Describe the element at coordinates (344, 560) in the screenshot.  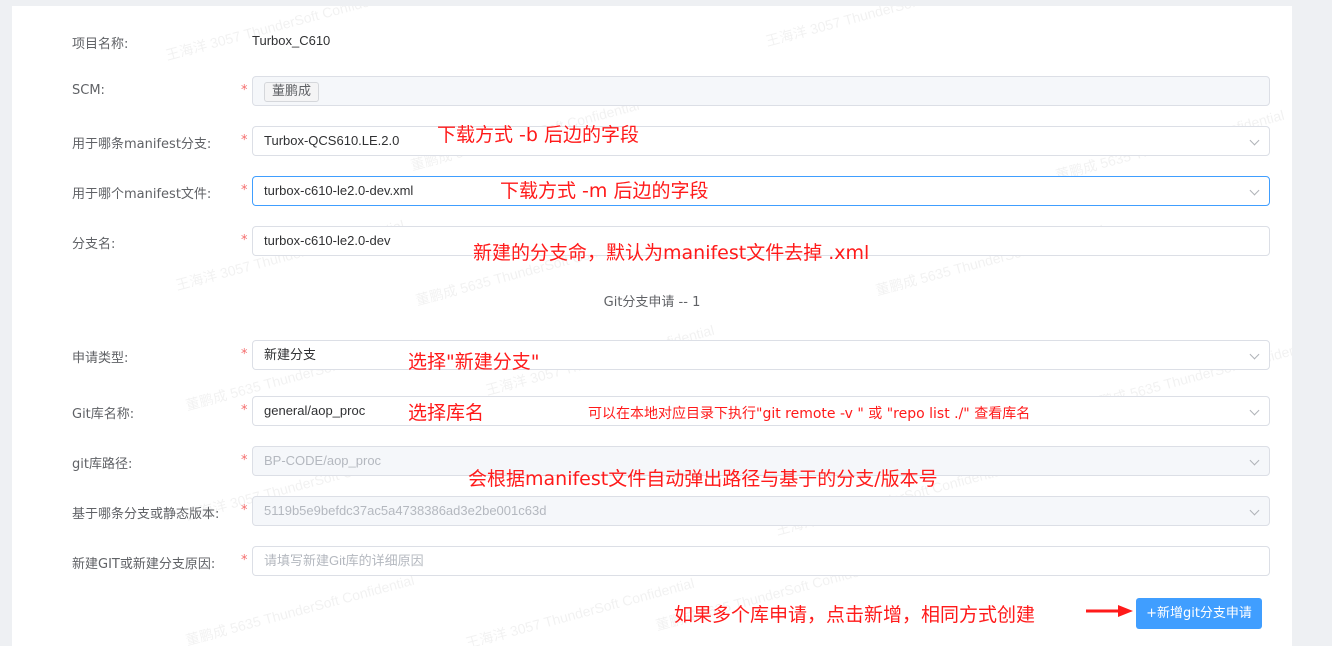
I see `reason-placeholder: 请填写新建Git库的详细原因` at that location.